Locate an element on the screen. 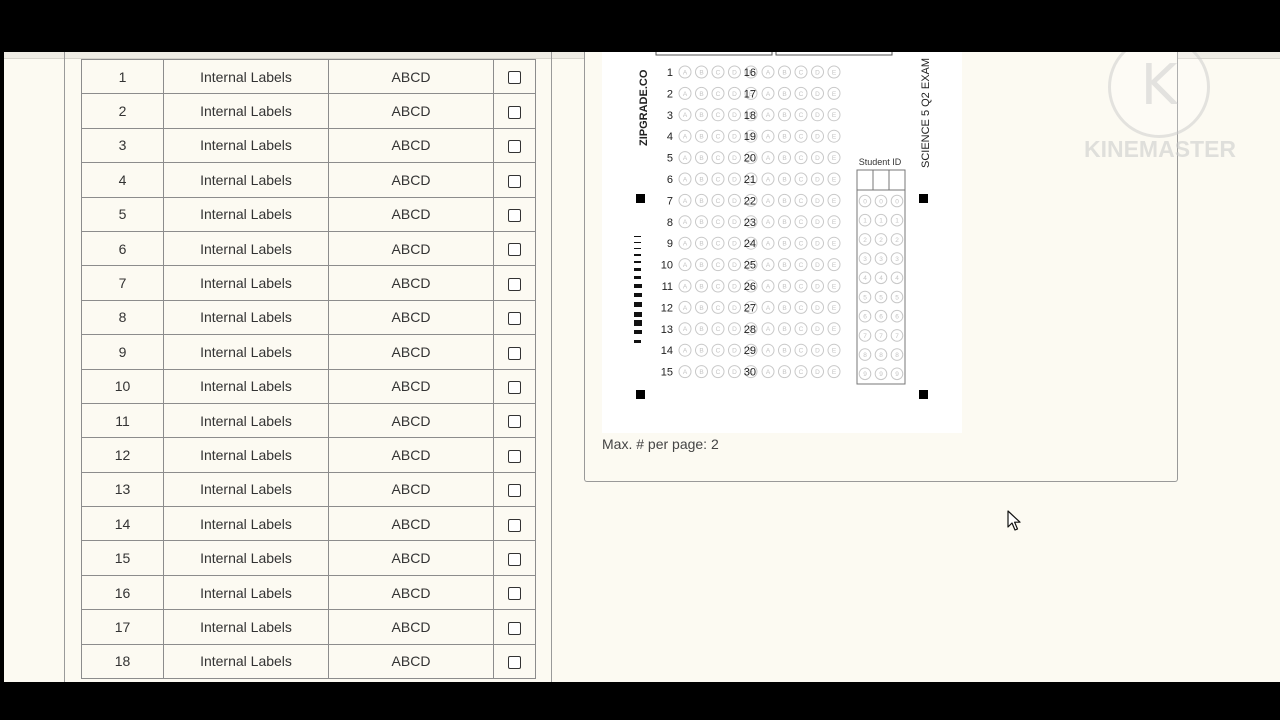 Image resolution: width=1280 pixels, height=720 pixels. table-row: 1 Internal Labels ABCD is located at coordinates (308, 76).